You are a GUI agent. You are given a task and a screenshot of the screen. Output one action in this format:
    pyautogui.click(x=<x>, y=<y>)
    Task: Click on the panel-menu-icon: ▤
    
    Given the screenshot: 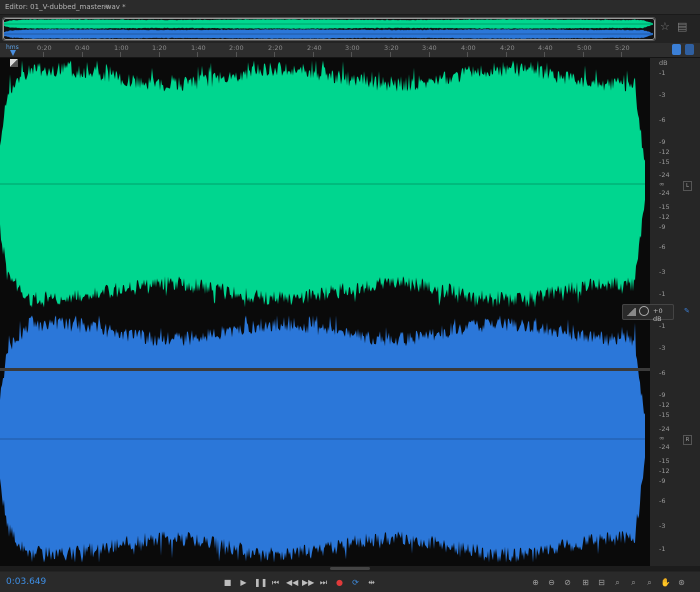 What is the action you would take?
    pyautogui.click(x=682, y=26)
    